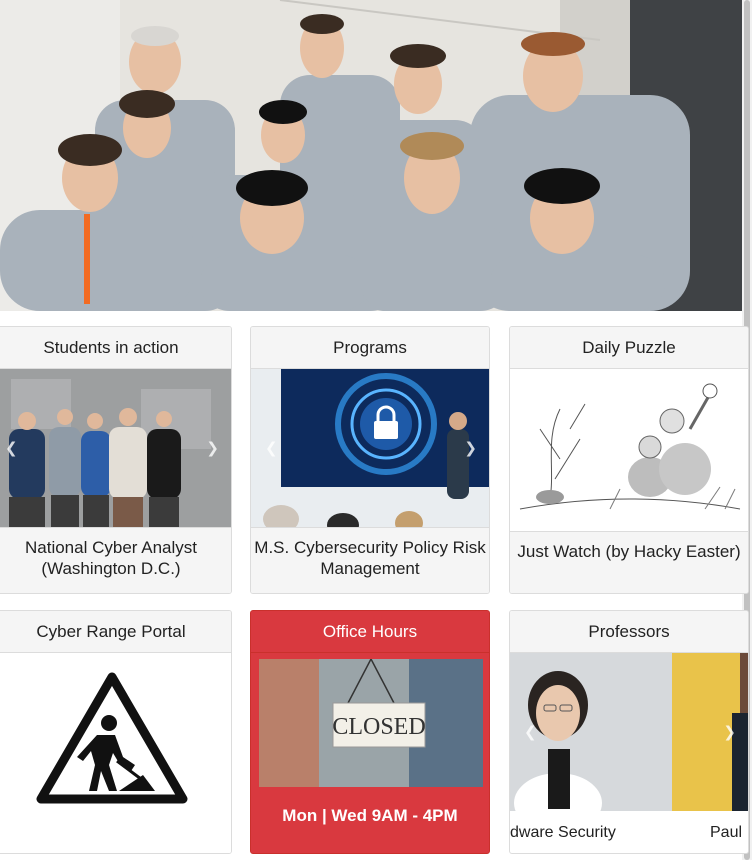 The width and height of the screenshot is (752, 860). I want to click on lock-icon, so click(386, 430).